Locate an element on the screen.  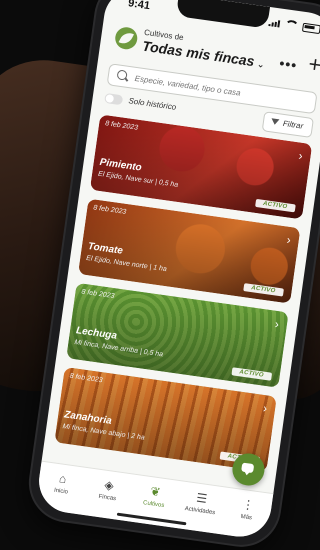
add-crop-button: + is located at coordinates (313, 64).